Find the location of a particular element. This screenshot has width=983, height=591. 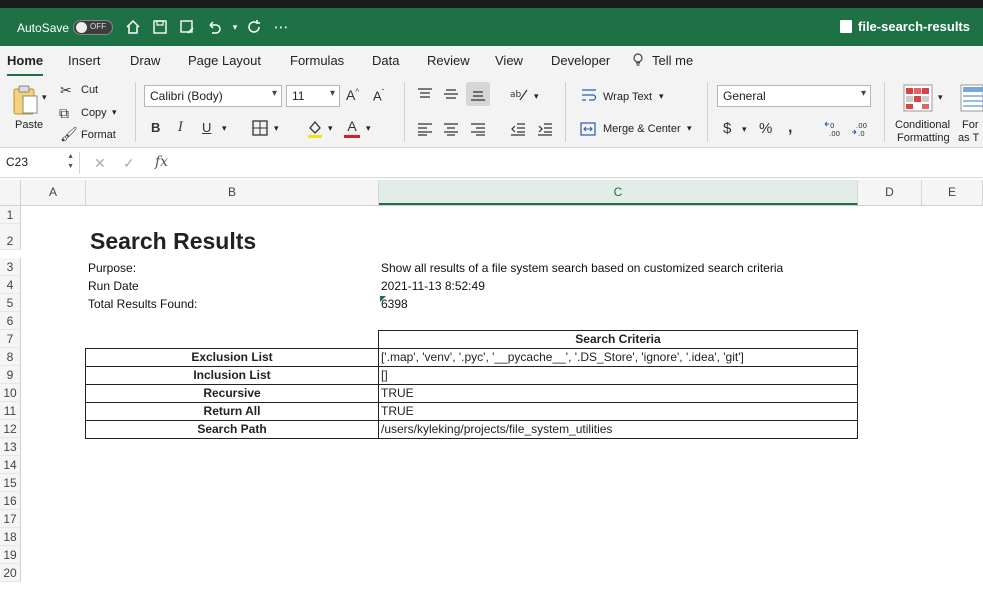

align-top-icon is located at coordinates (425, 94).